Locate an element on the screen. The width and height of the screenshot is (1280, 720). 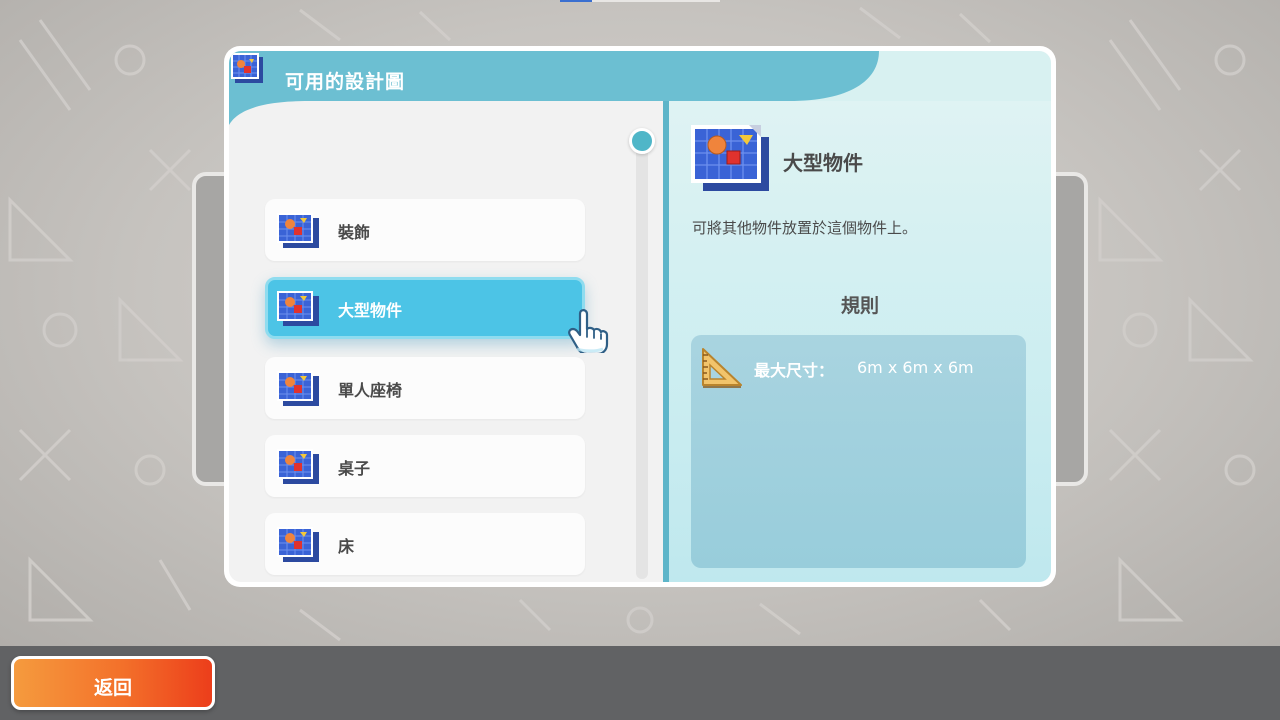
list-item-large-object: 大型物件 is located at coordinates (425, 308).